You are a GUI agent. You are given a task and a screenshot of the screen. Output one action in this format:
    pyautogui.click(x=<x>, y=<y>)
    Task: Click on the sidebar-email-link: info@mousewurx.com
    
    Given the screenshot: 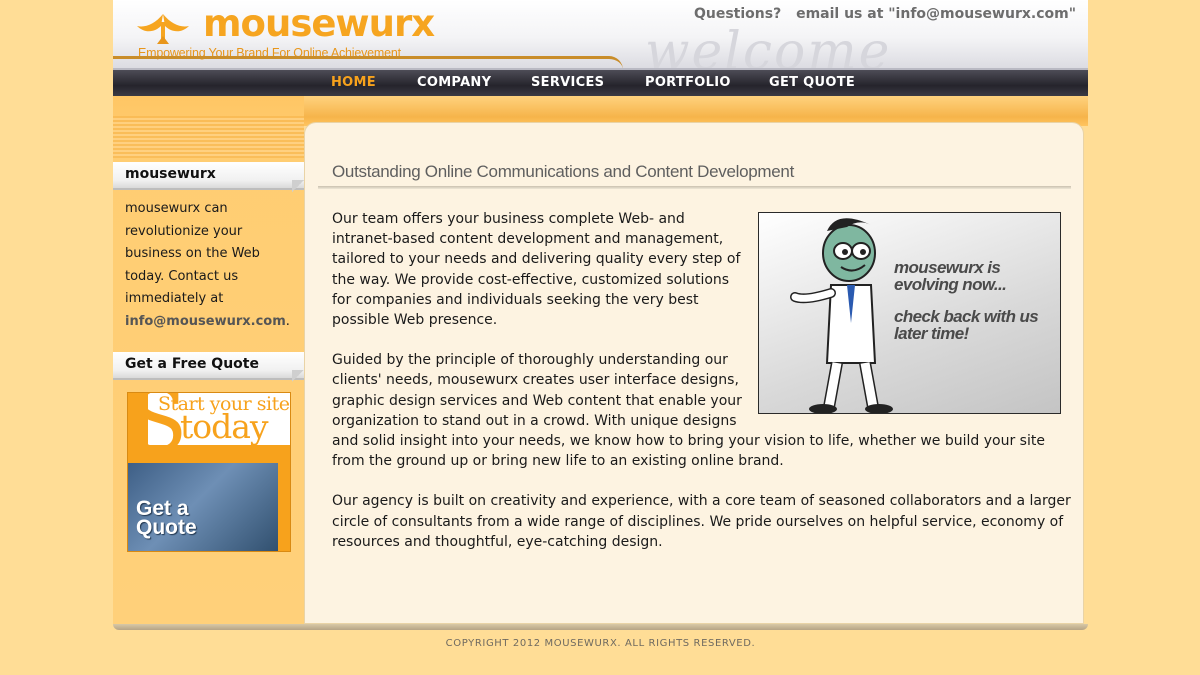 What is the action you would take?
    pyautogui.click(x=205, y=321)
    